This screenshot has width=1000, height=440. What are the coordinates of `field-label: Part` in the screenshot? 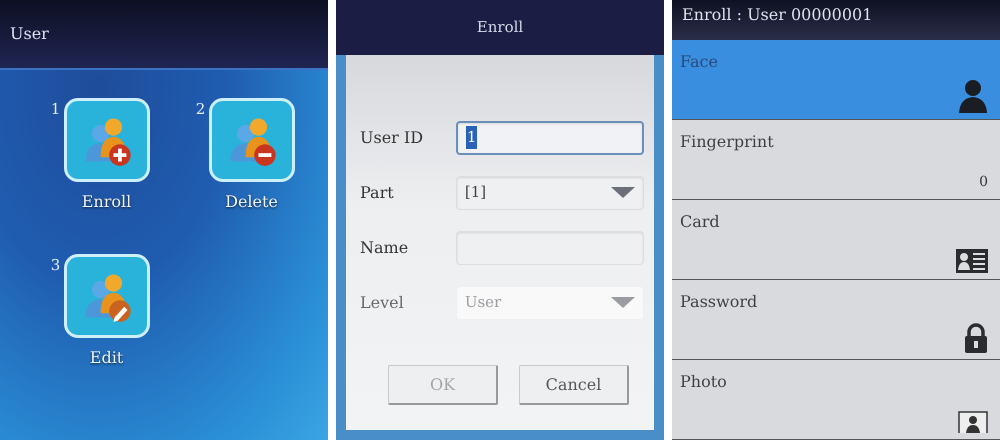 It's located at (377, 193).